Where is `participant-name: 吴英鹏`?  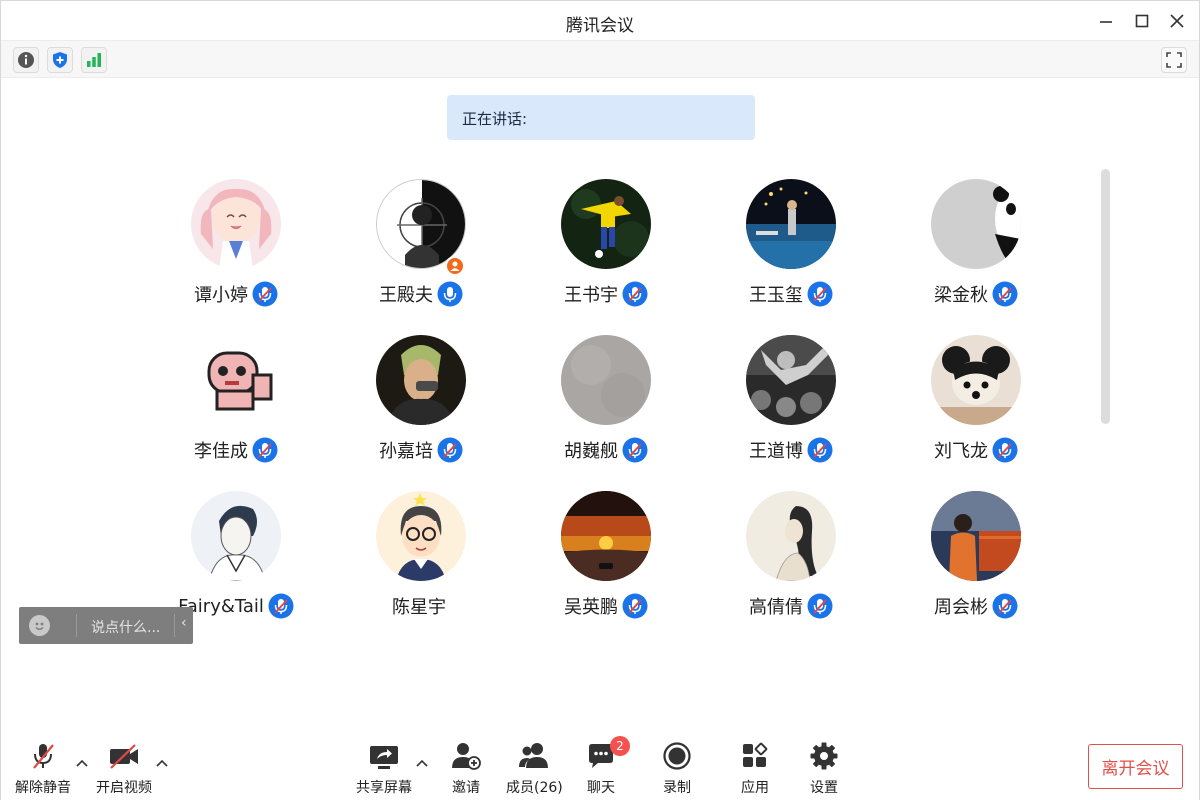
participant-name: 吴英鹏 is located at coordinates (591, 607).